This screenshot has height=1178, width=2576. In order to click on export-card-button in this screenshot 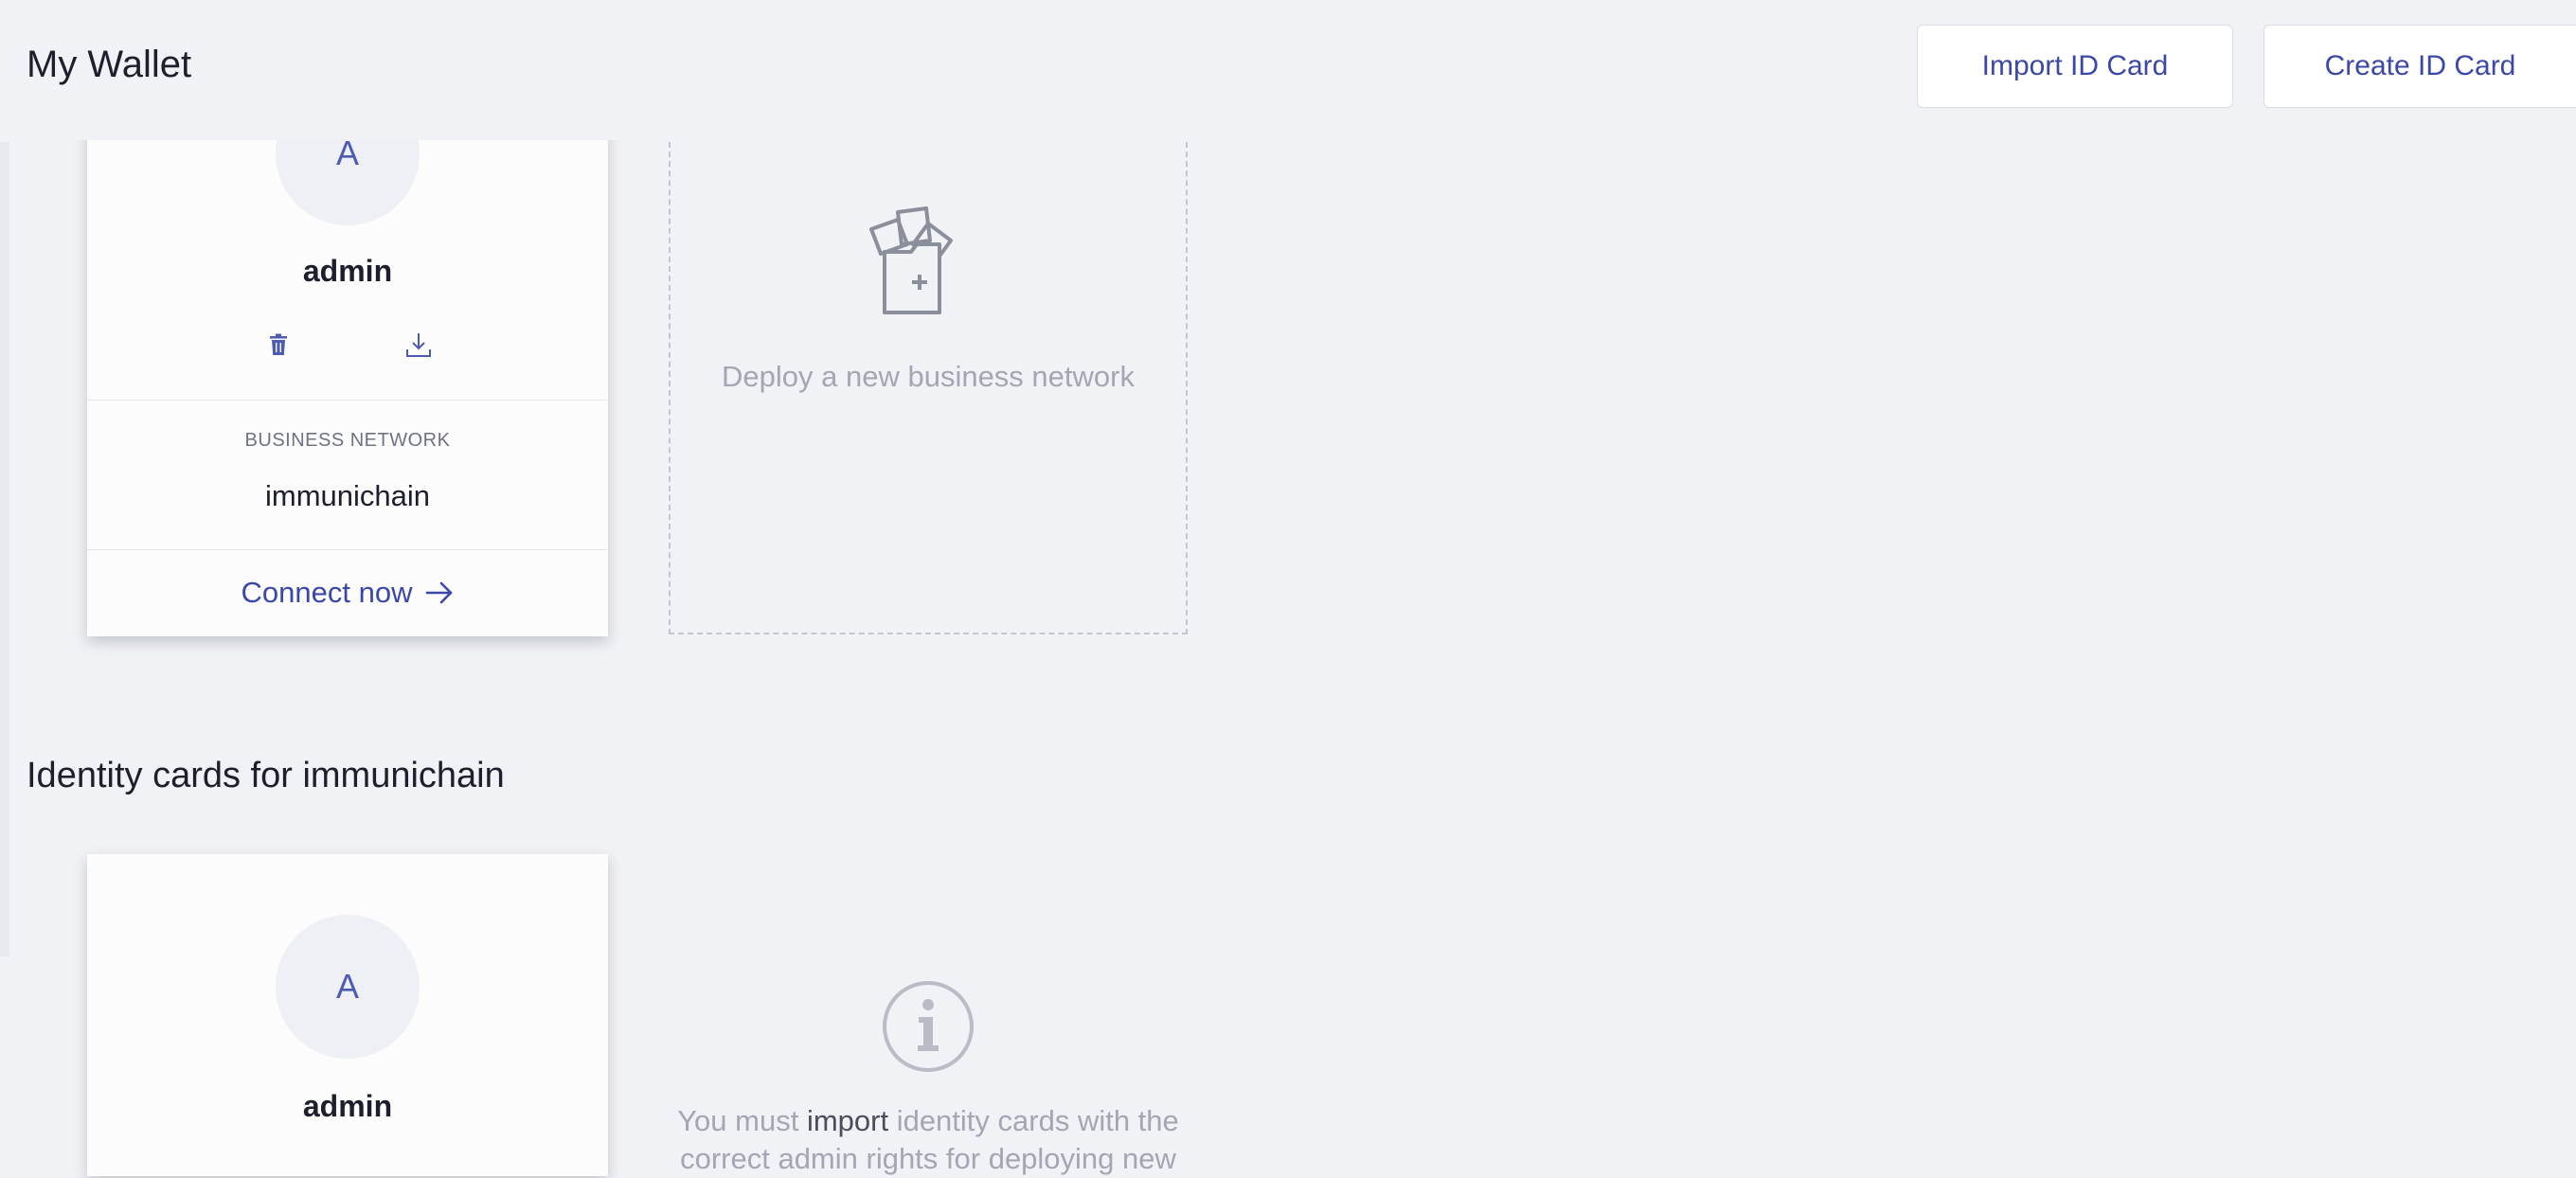, I will do `click(419, 345)`.